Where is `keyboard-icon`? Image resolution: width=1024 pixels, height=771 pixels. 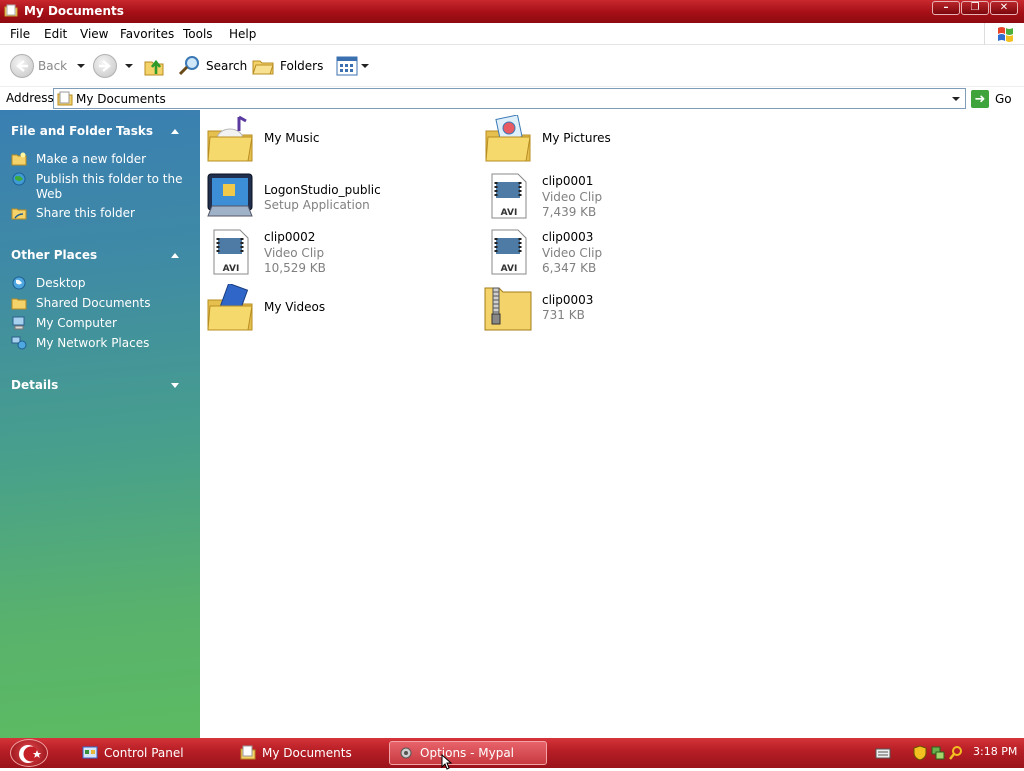 keyboard-icon is located at coordinates (883, 753).